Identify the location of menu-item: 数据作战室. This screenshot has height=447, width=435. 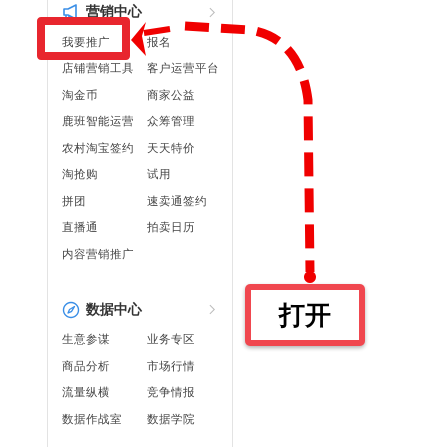
(92, 419).